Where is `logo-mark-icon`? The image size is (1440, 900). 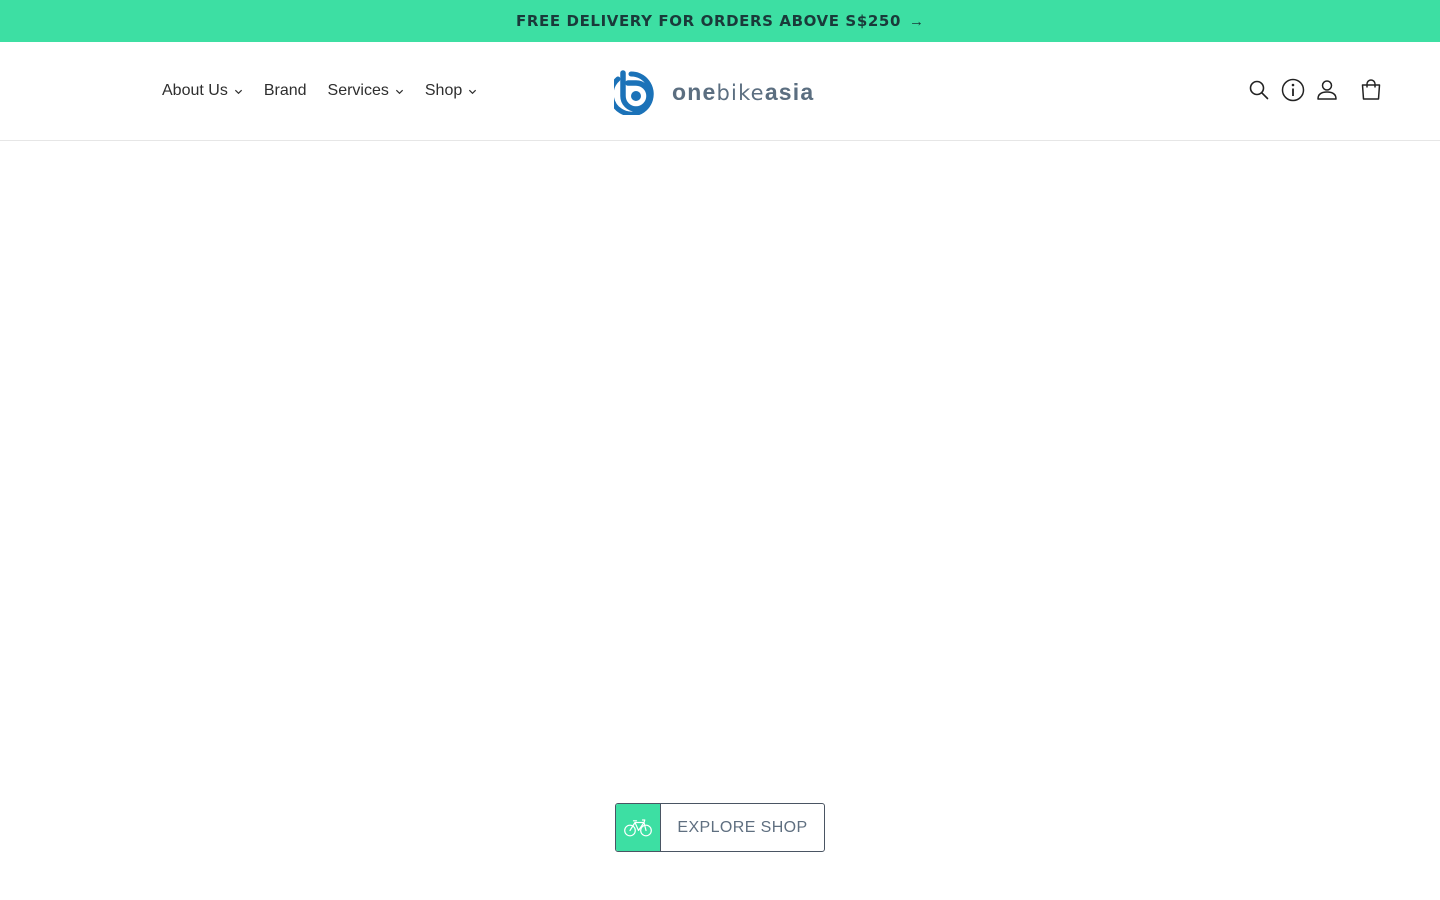 logo-mark-icon is located at coordinates (634, 92).